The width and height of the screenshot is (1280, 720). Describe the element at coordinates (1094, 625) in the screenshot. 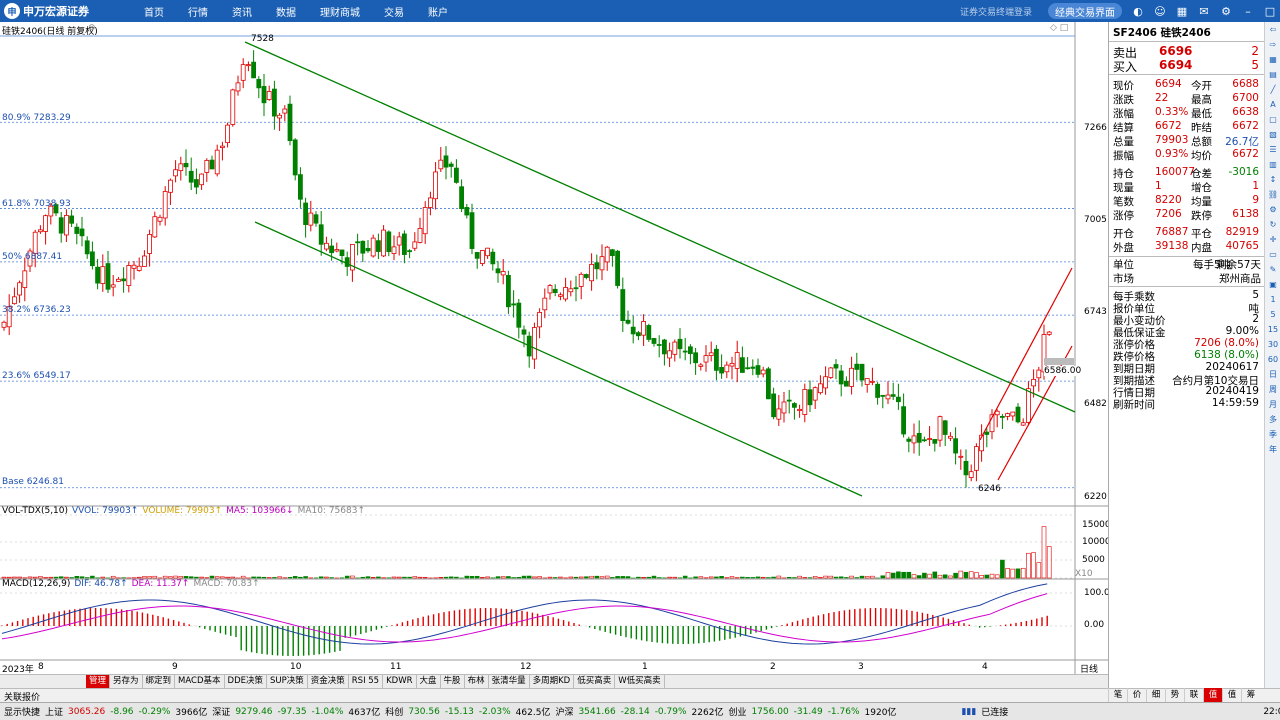

I see `macd-axis-label: 0.00` at that location.